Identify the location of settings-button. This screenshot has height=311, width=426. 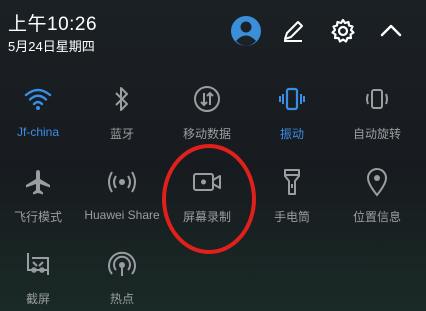
(343, 31).